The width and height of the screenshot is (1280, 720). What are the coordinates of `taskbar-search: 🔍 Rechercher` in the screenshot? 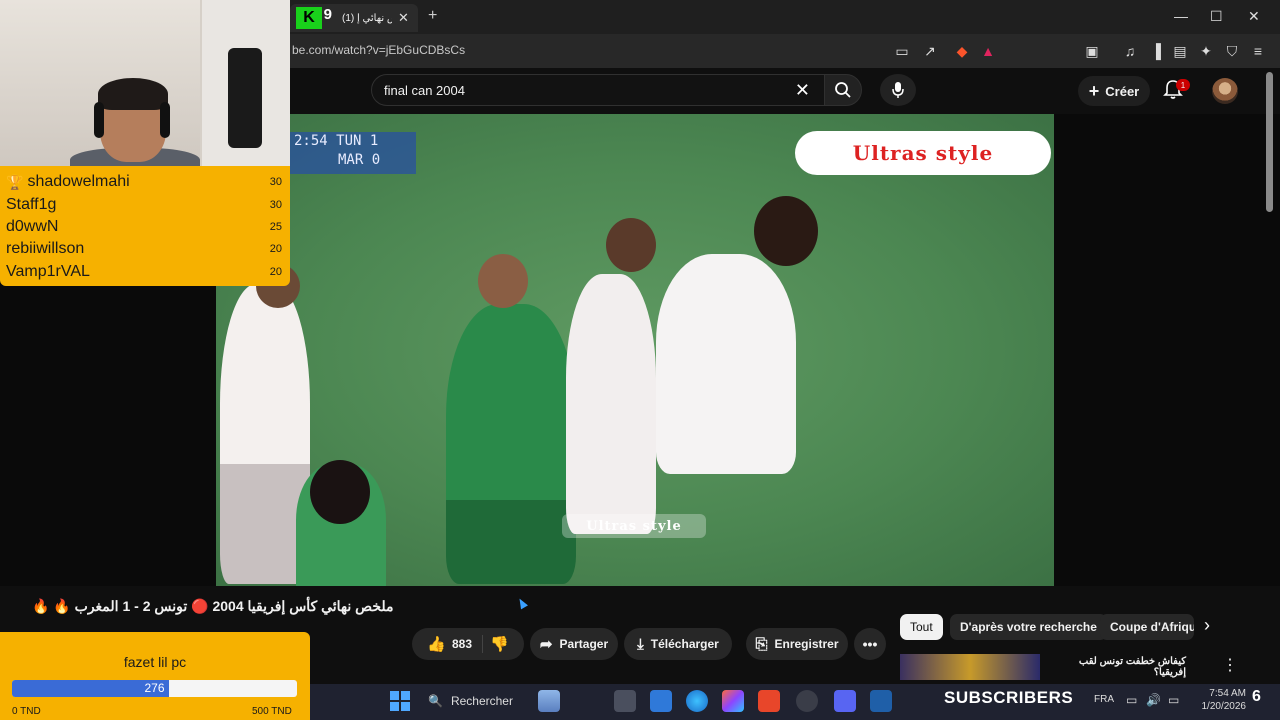 It's located at (510, 701).